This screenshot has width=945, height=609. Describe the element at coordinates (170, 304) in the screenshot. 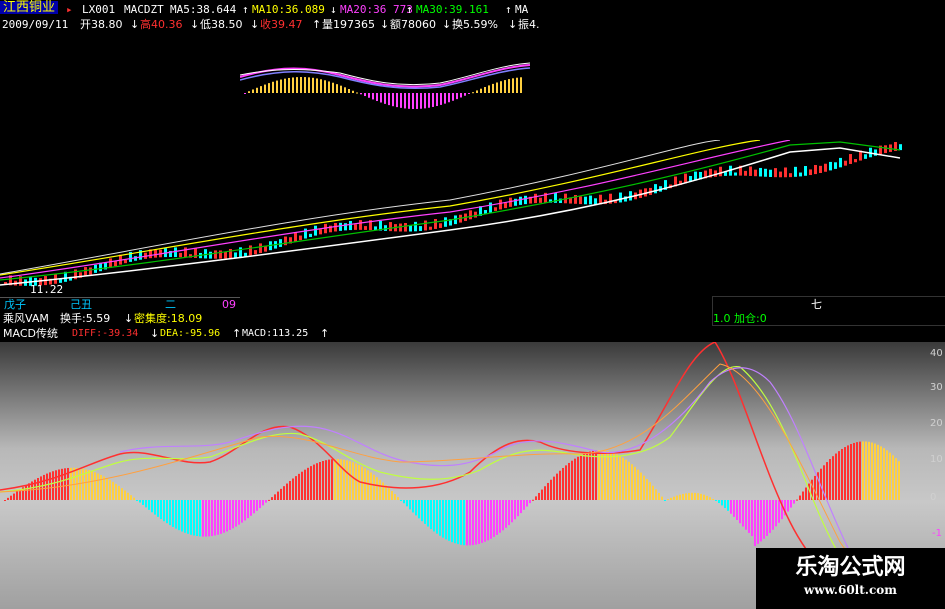

I see `period-label: 二` at that location.